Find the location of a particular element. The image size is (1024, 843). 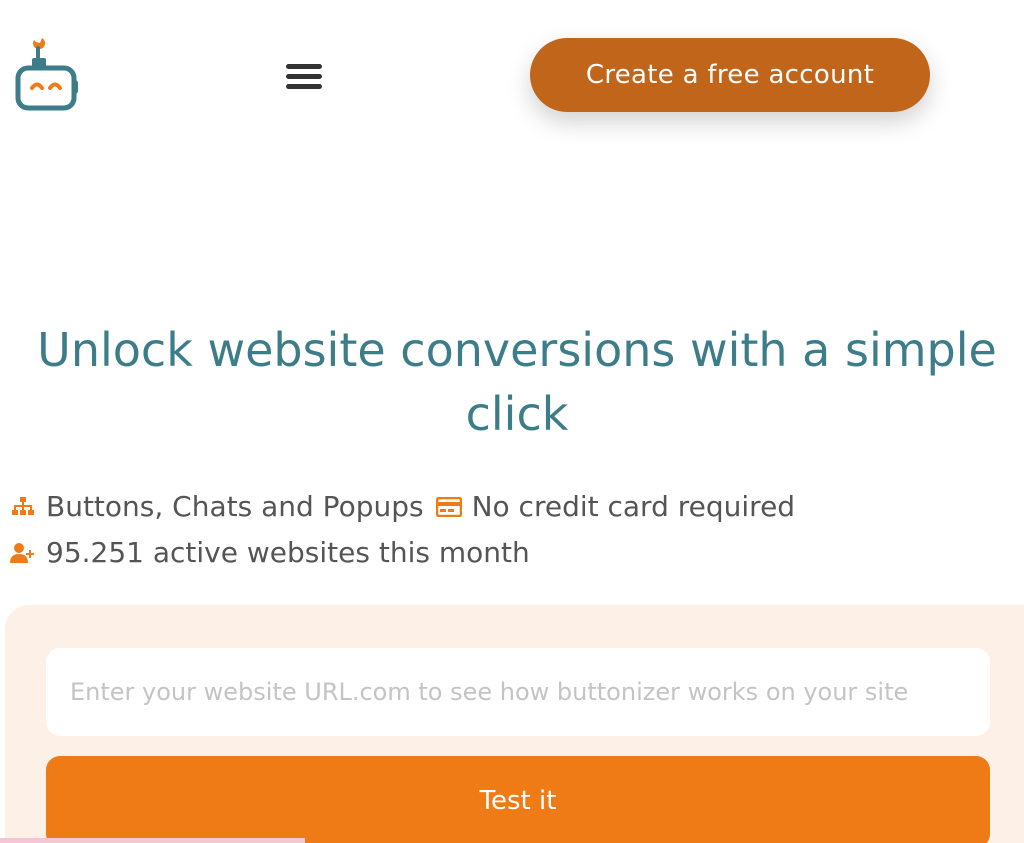

bottom-scroll-indicator is located at coordinates (152, 840).